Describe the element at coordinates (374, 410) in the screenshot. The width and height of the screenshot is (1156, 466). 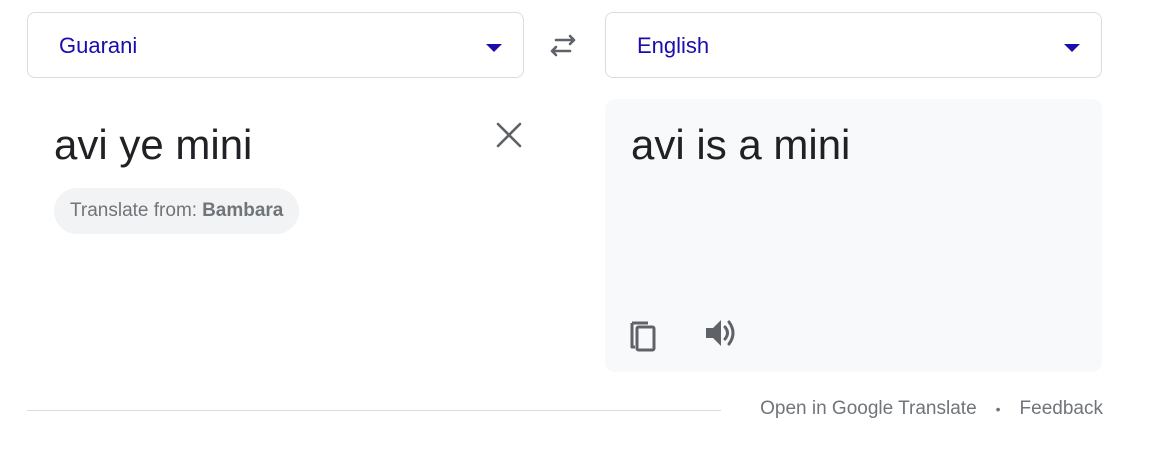
I see `footer-divider` at that location.